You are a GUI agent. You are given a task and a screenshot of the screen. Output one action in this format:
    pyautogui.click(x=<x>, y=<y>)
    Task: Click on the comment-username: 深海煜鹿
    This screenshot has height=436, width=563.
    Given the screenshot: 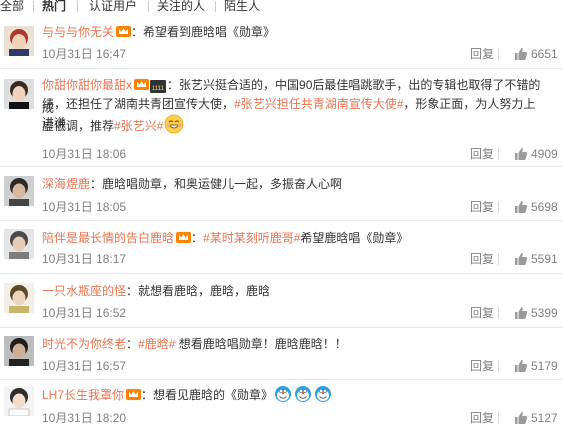 What is the action you would take?
    pyautogui.click(x=66, y=184)
    